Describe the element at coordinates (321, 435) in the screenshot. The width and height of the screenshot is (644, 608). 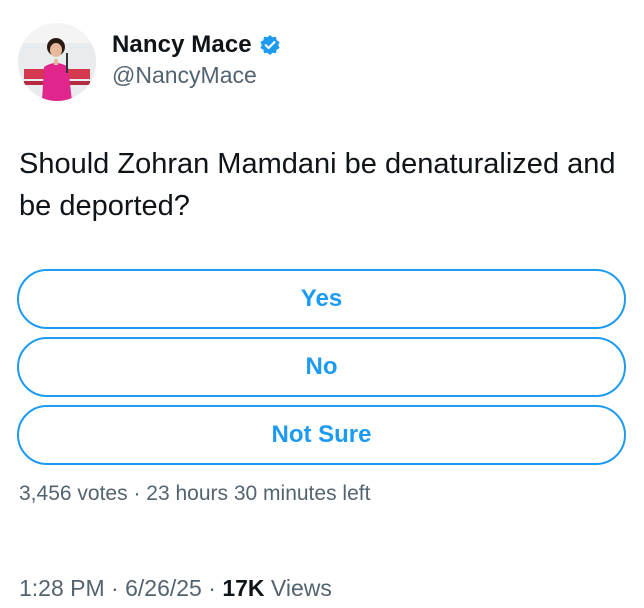
I see `poll-option-not-sure: Not Sure` at that location.